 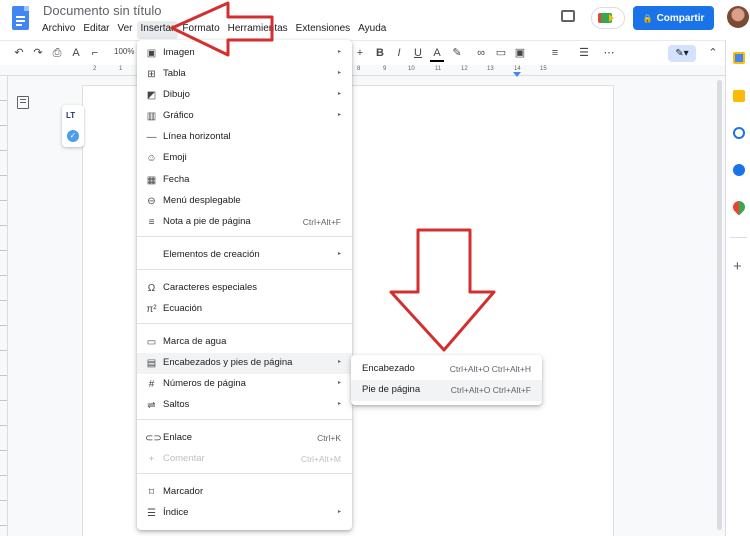 I want to click on vertical-scrollbar, so click(x=719, y=305).